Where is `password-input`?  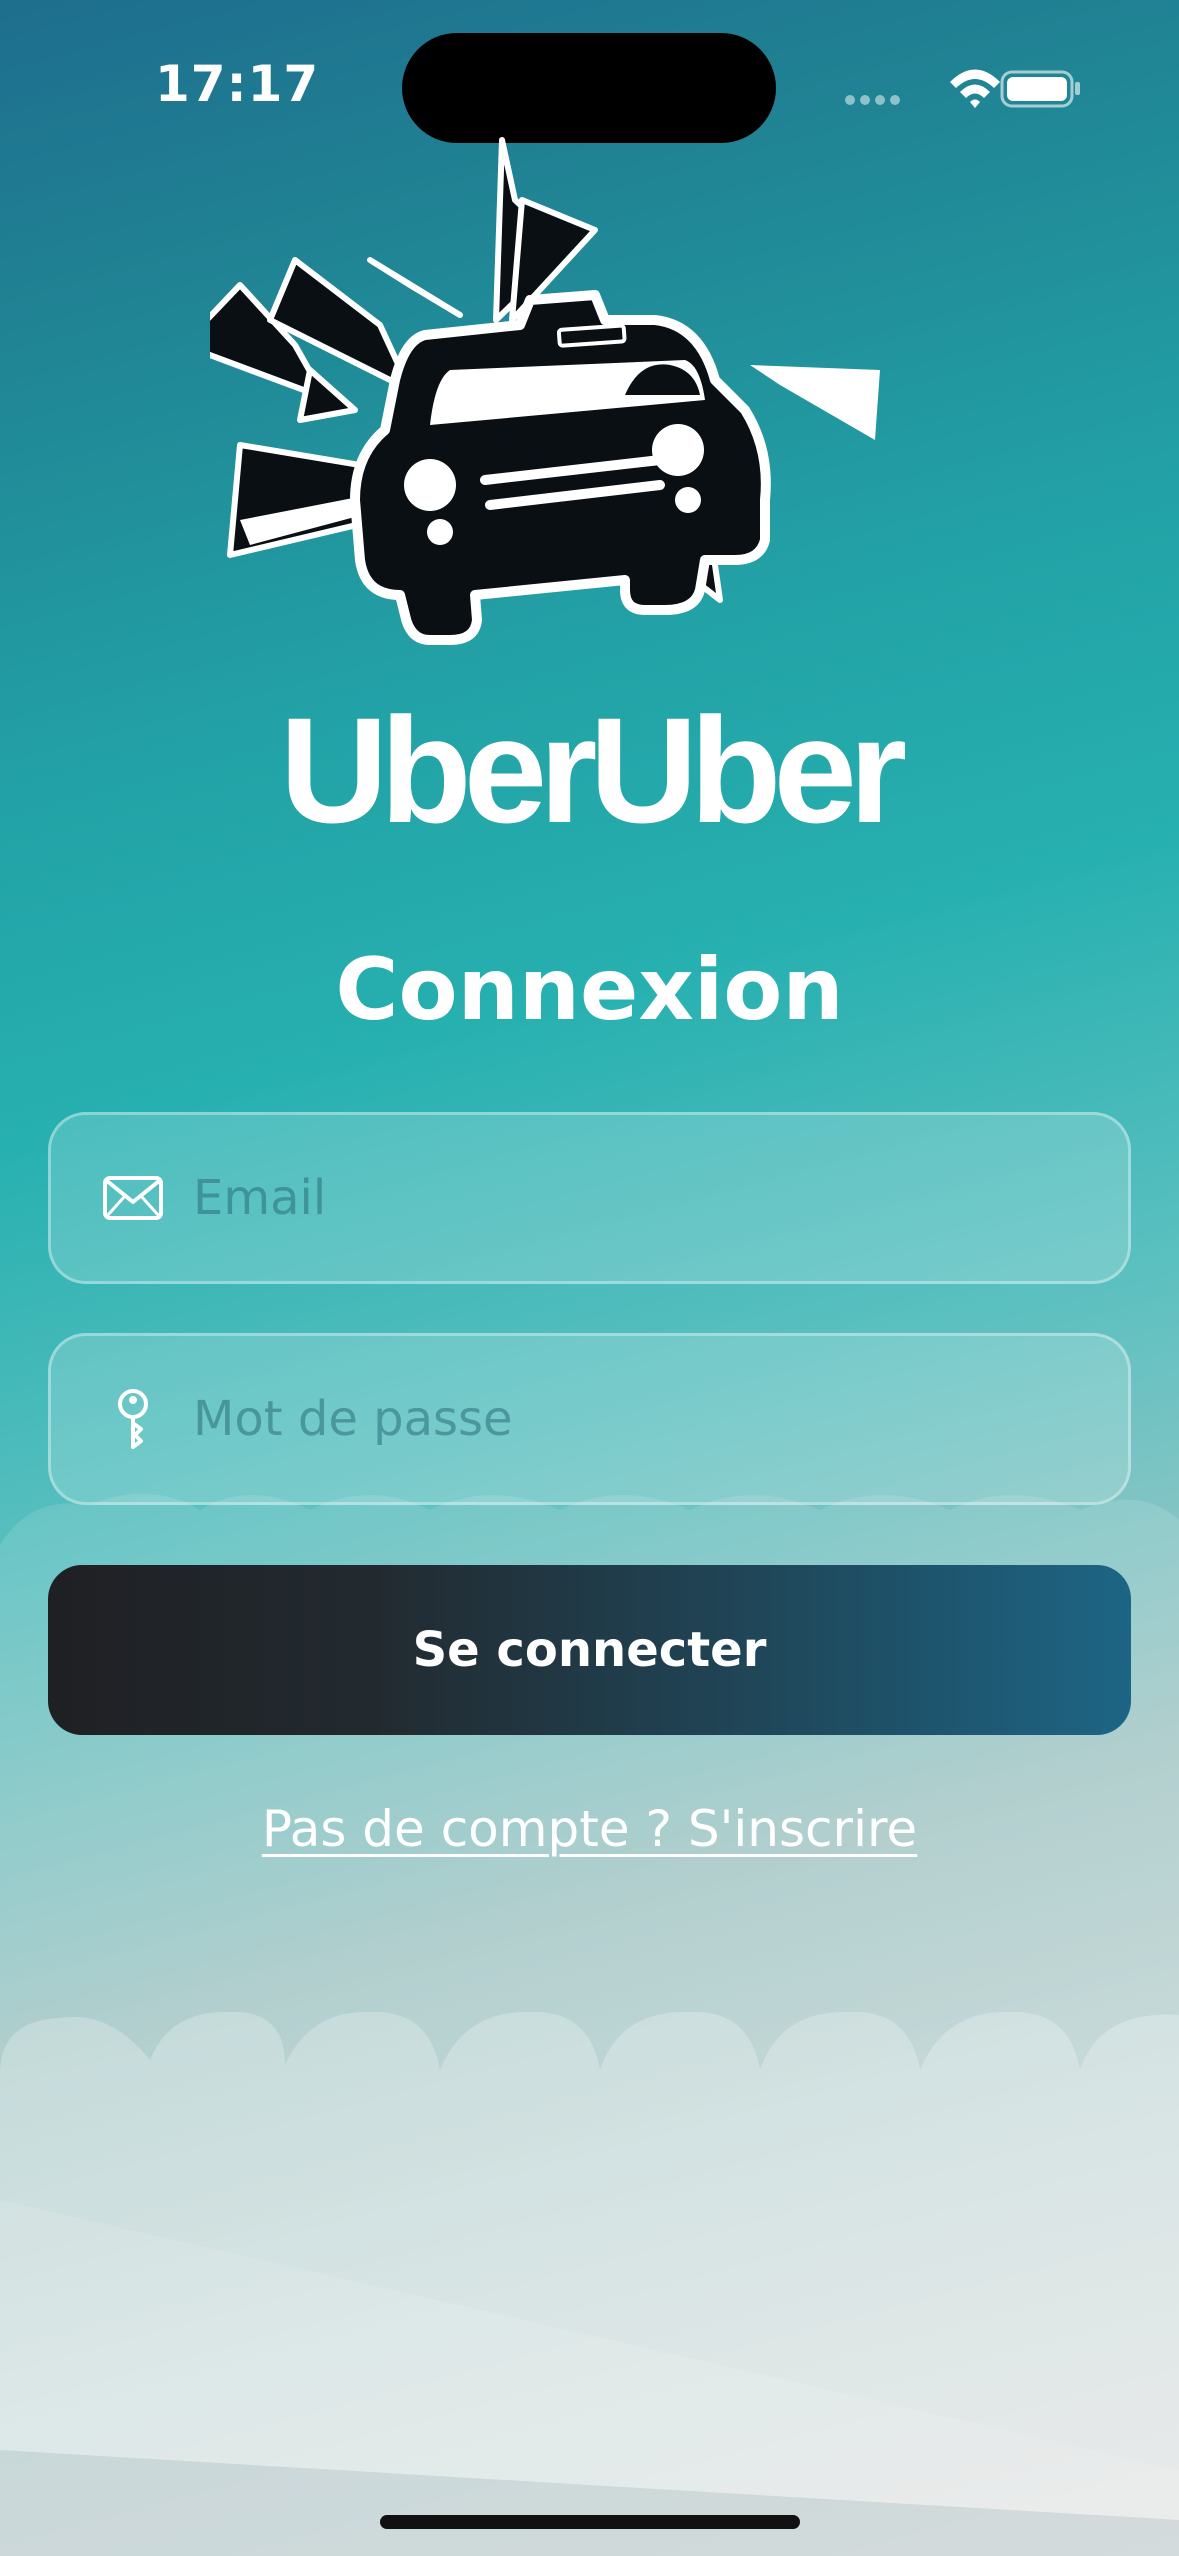 password-input is located at coordinates (643, 1419).